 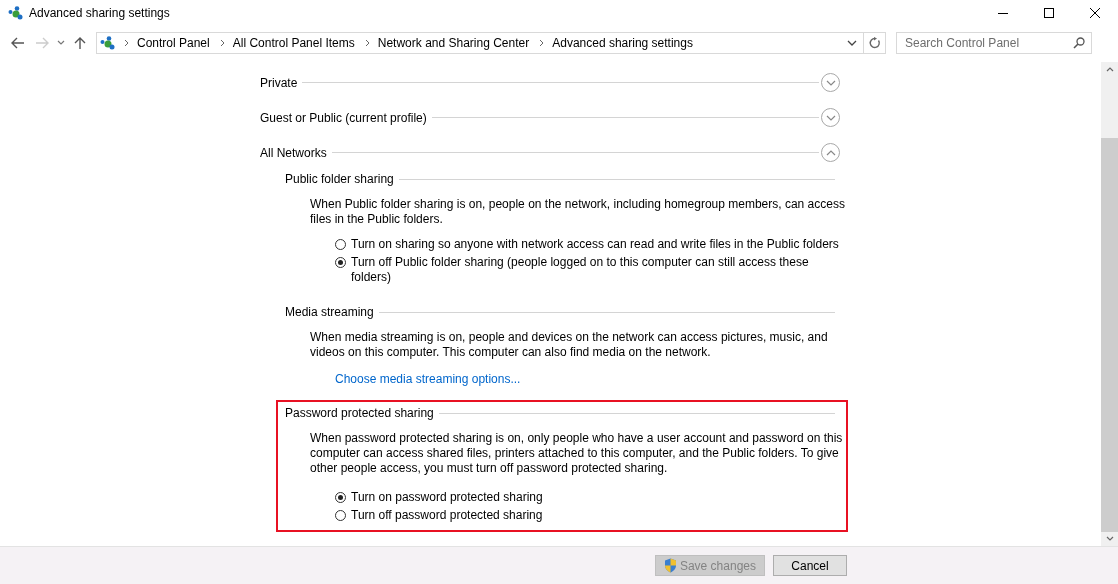 I want to click on shield-icon, so click(x=670, y=565).